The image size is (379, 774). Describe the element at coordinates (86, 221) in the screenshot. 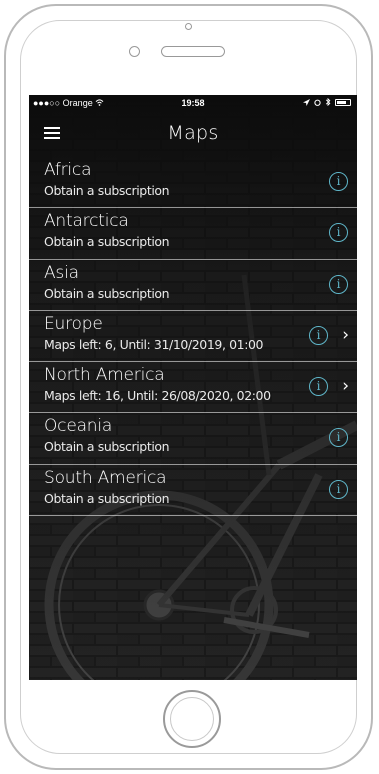

I see `map-name: Antarctica` at that location.